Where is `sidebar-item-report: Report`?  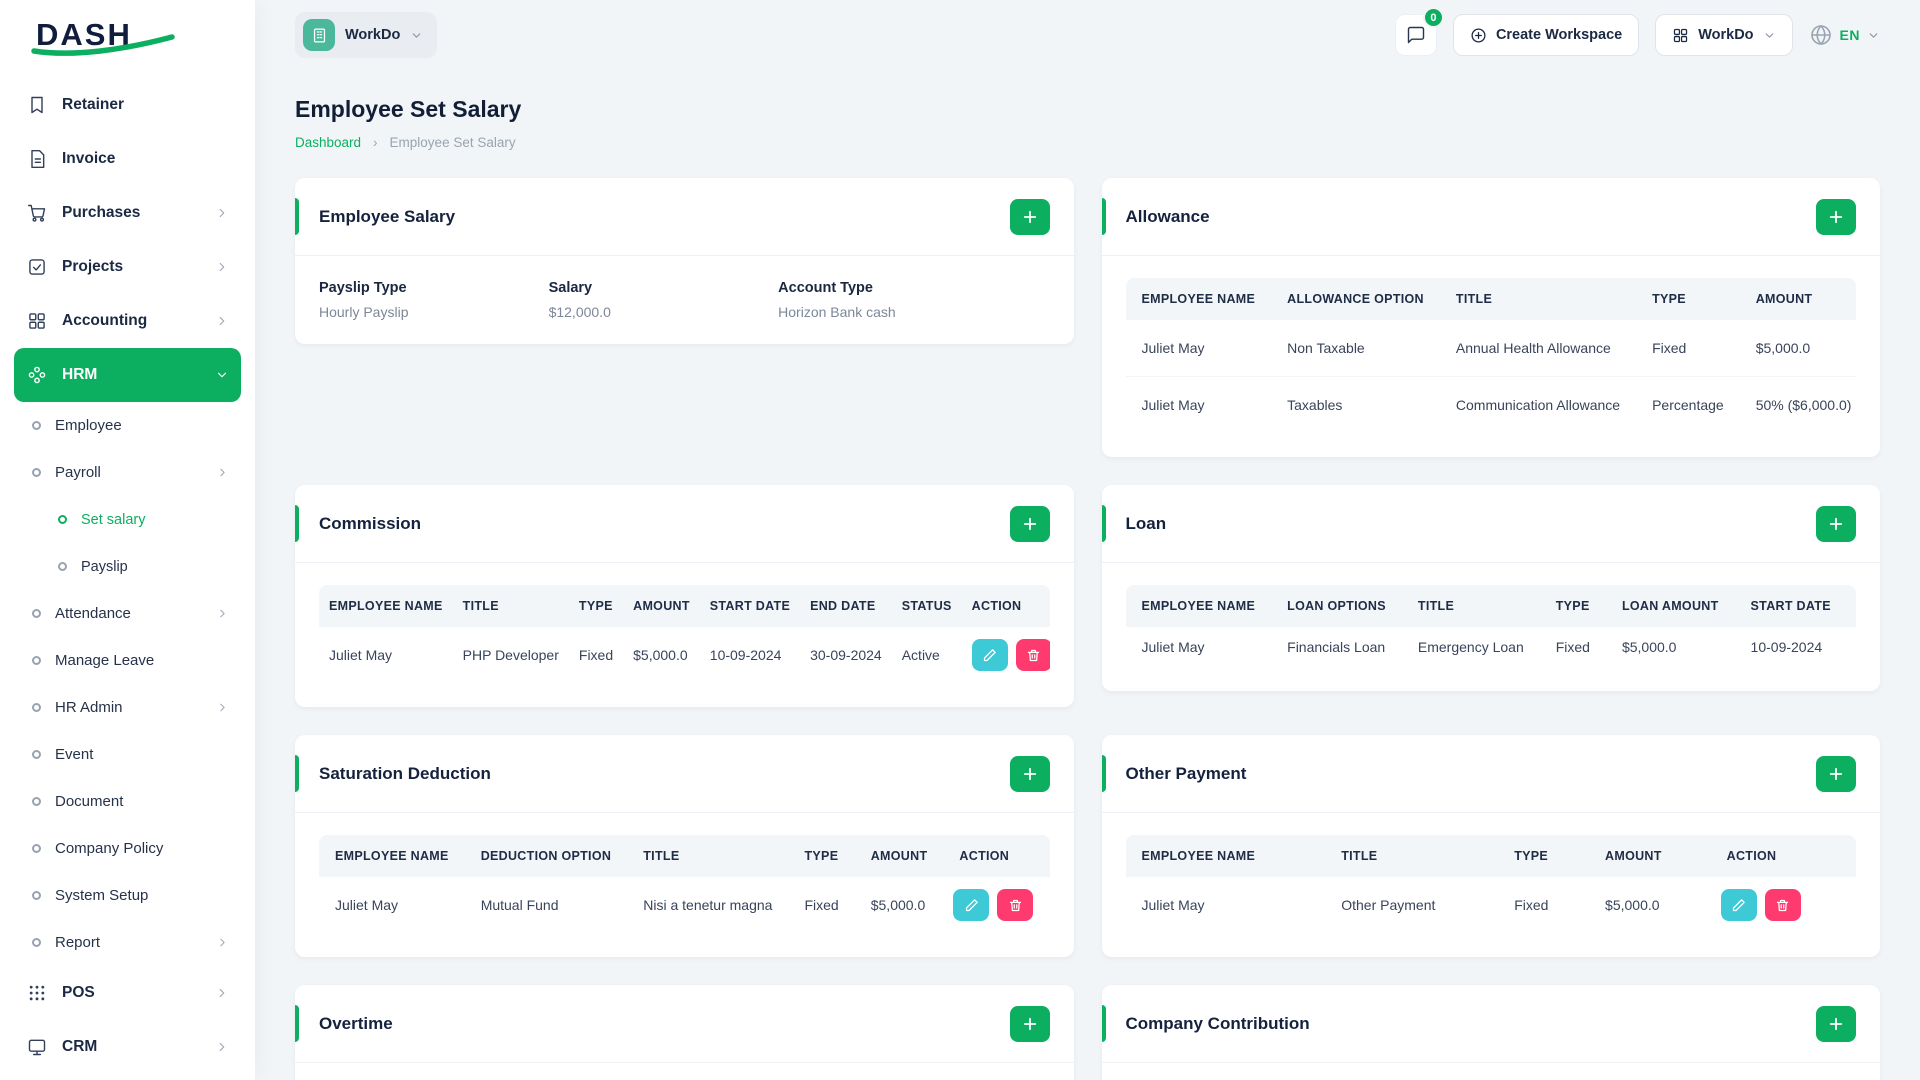 sidebar-item-report: Report is located at coordinates (127, 942).